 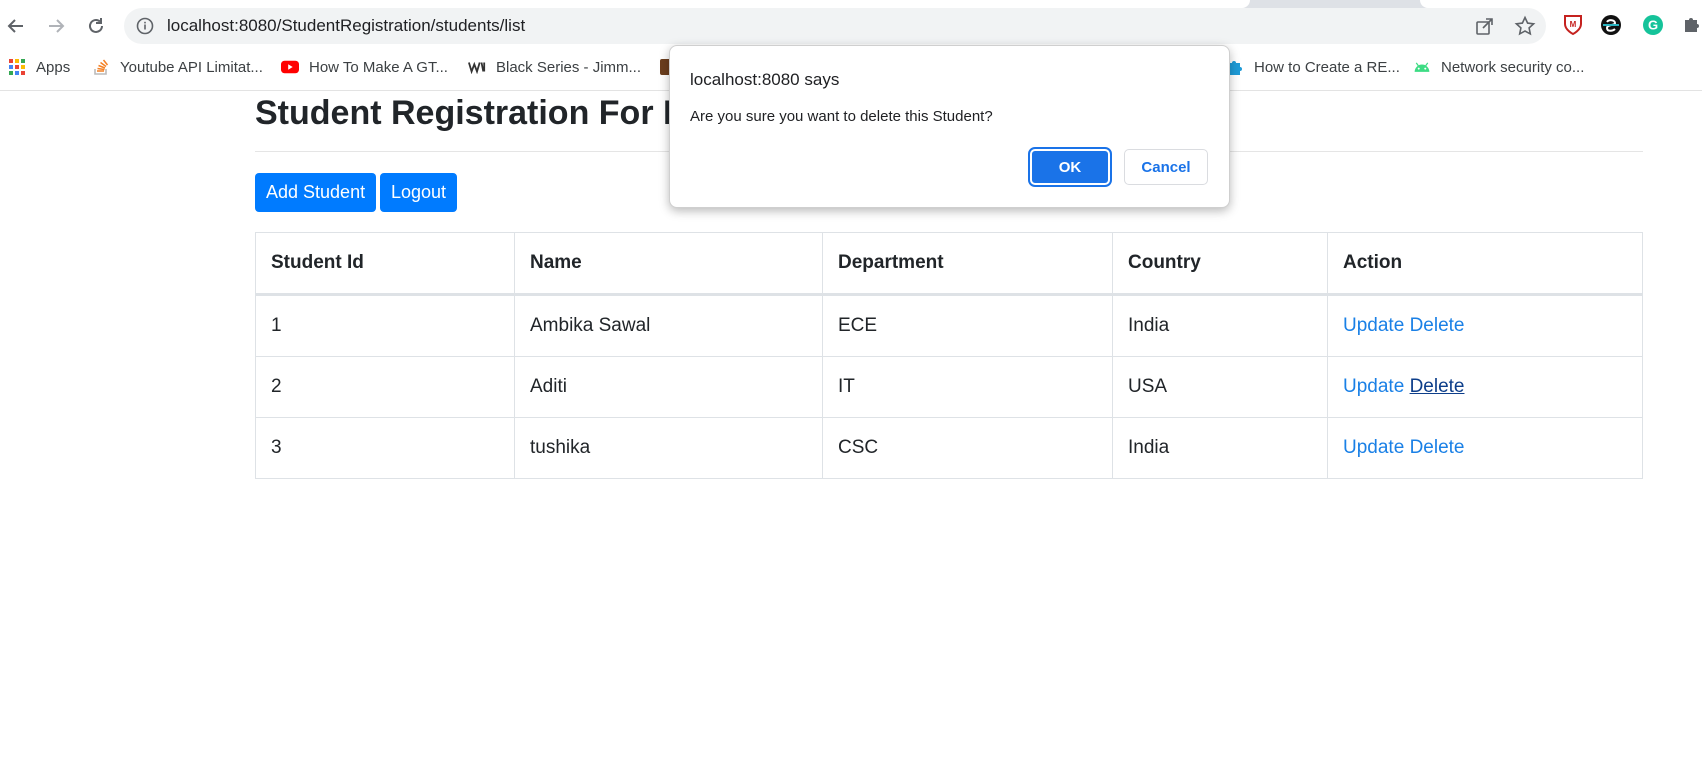 What do you see at coordinates (419, 192) in the screenshot?
I see `logout-button: Logout` at bounding box center [419, 192].